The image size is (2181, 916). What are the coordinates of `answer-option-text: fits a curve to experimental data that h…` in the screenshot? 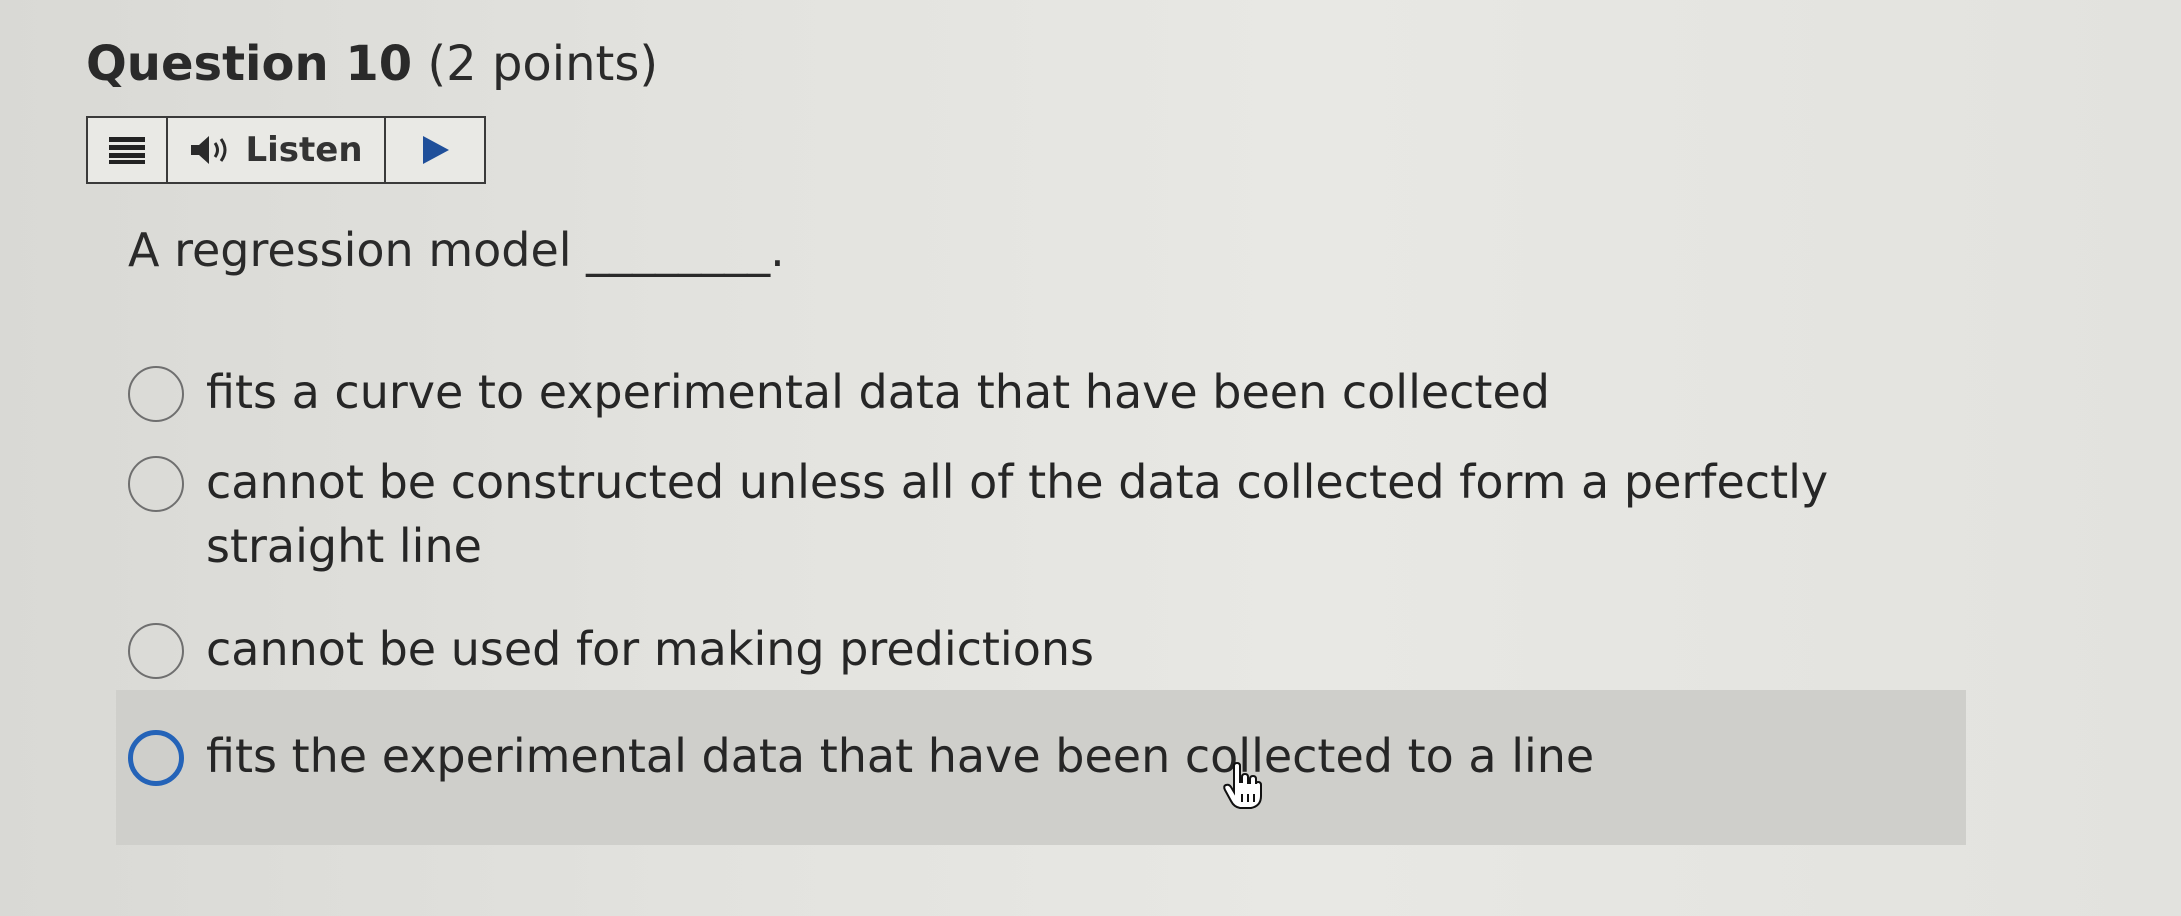 It's located at (878, 392).